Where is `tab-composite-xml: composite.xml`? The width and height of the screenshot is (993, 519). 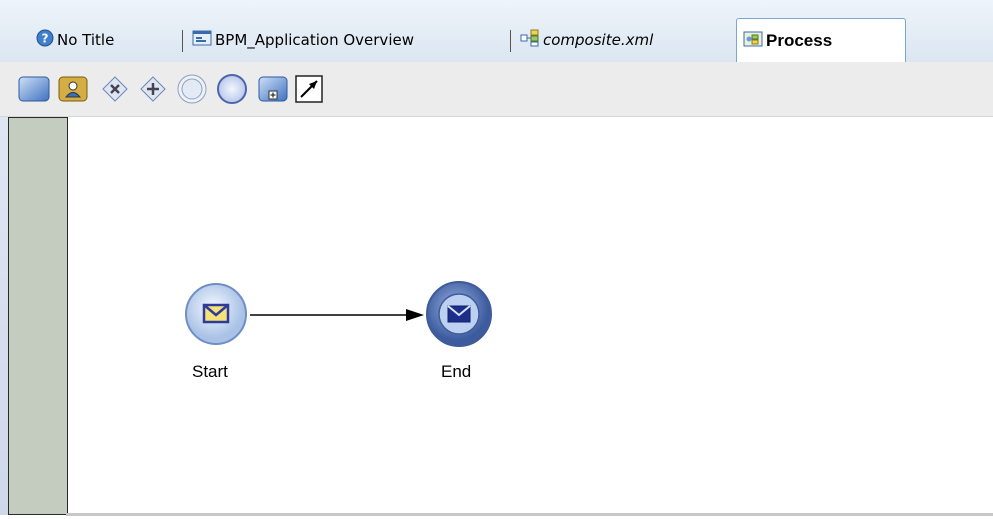 tab-composite-xml: composite.xml is located at coordinates (584, 40).